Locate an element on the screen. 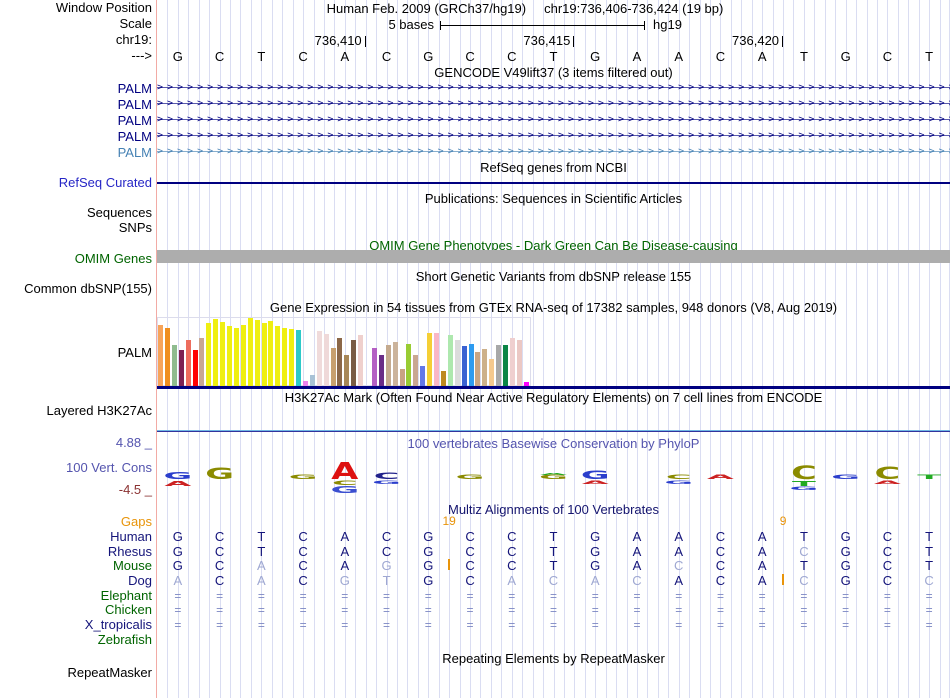 Image resolution: width=950 pixels, height=698 pixels. track-label-refseq-curated: RefSeq Curated is located at coordinates (76, 183).